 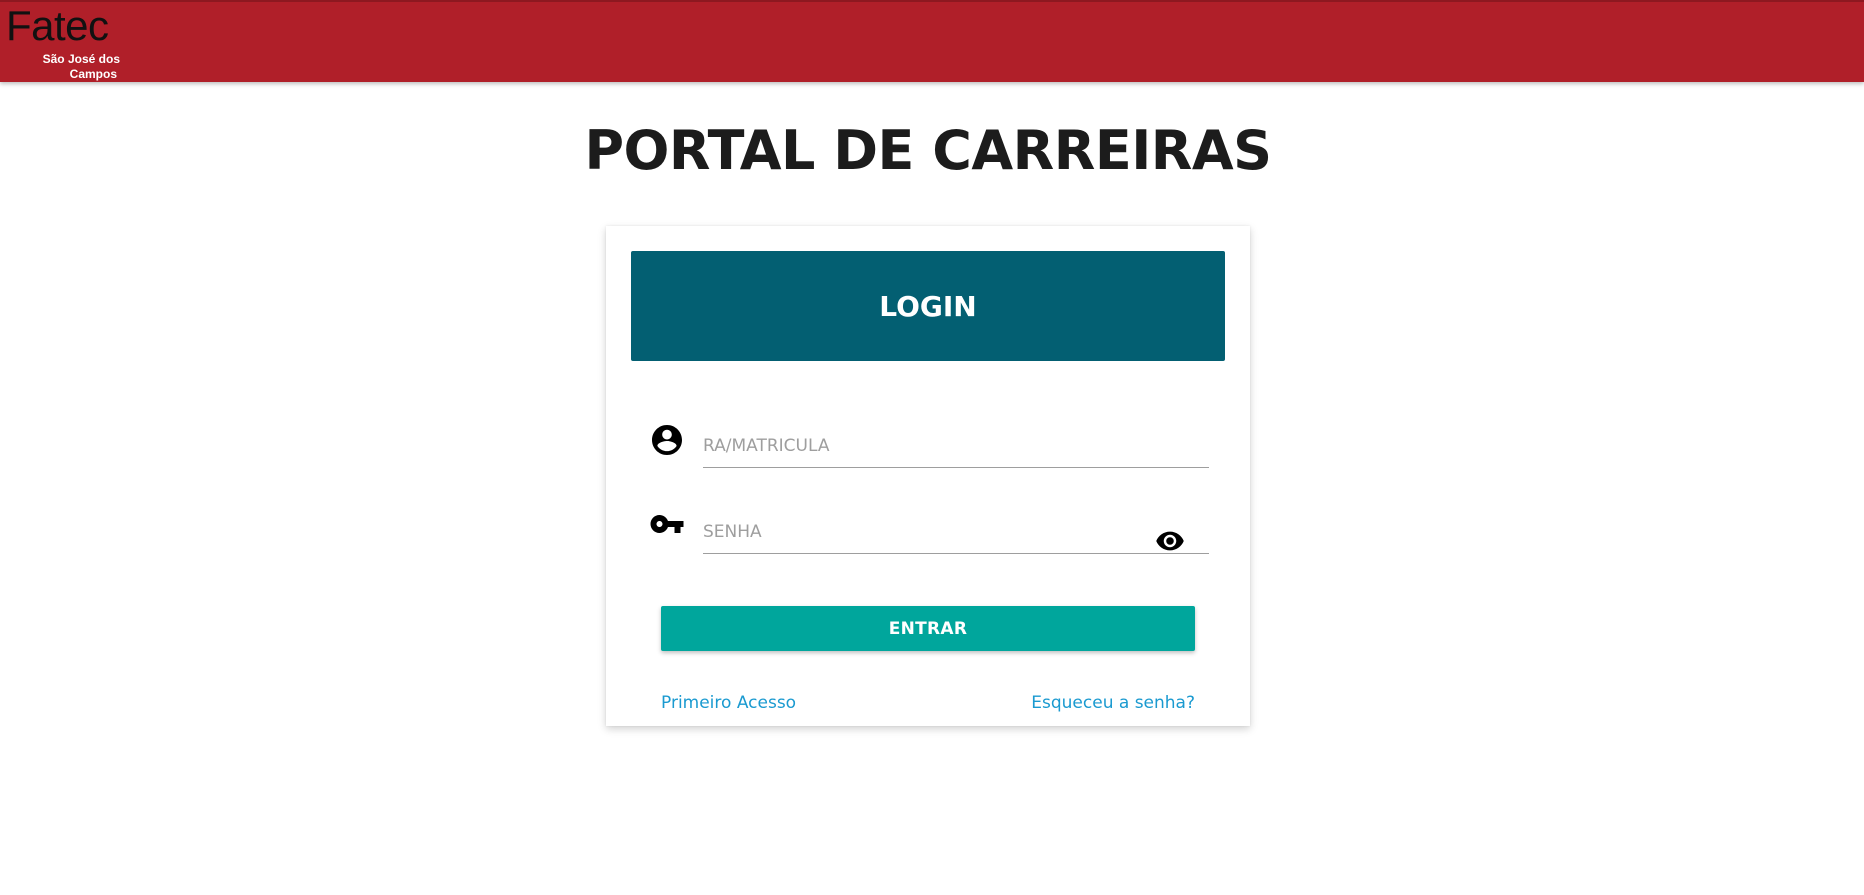 I want to click on top-header-bar: Fatec São José dos Campos, so click(x=932, y=41).